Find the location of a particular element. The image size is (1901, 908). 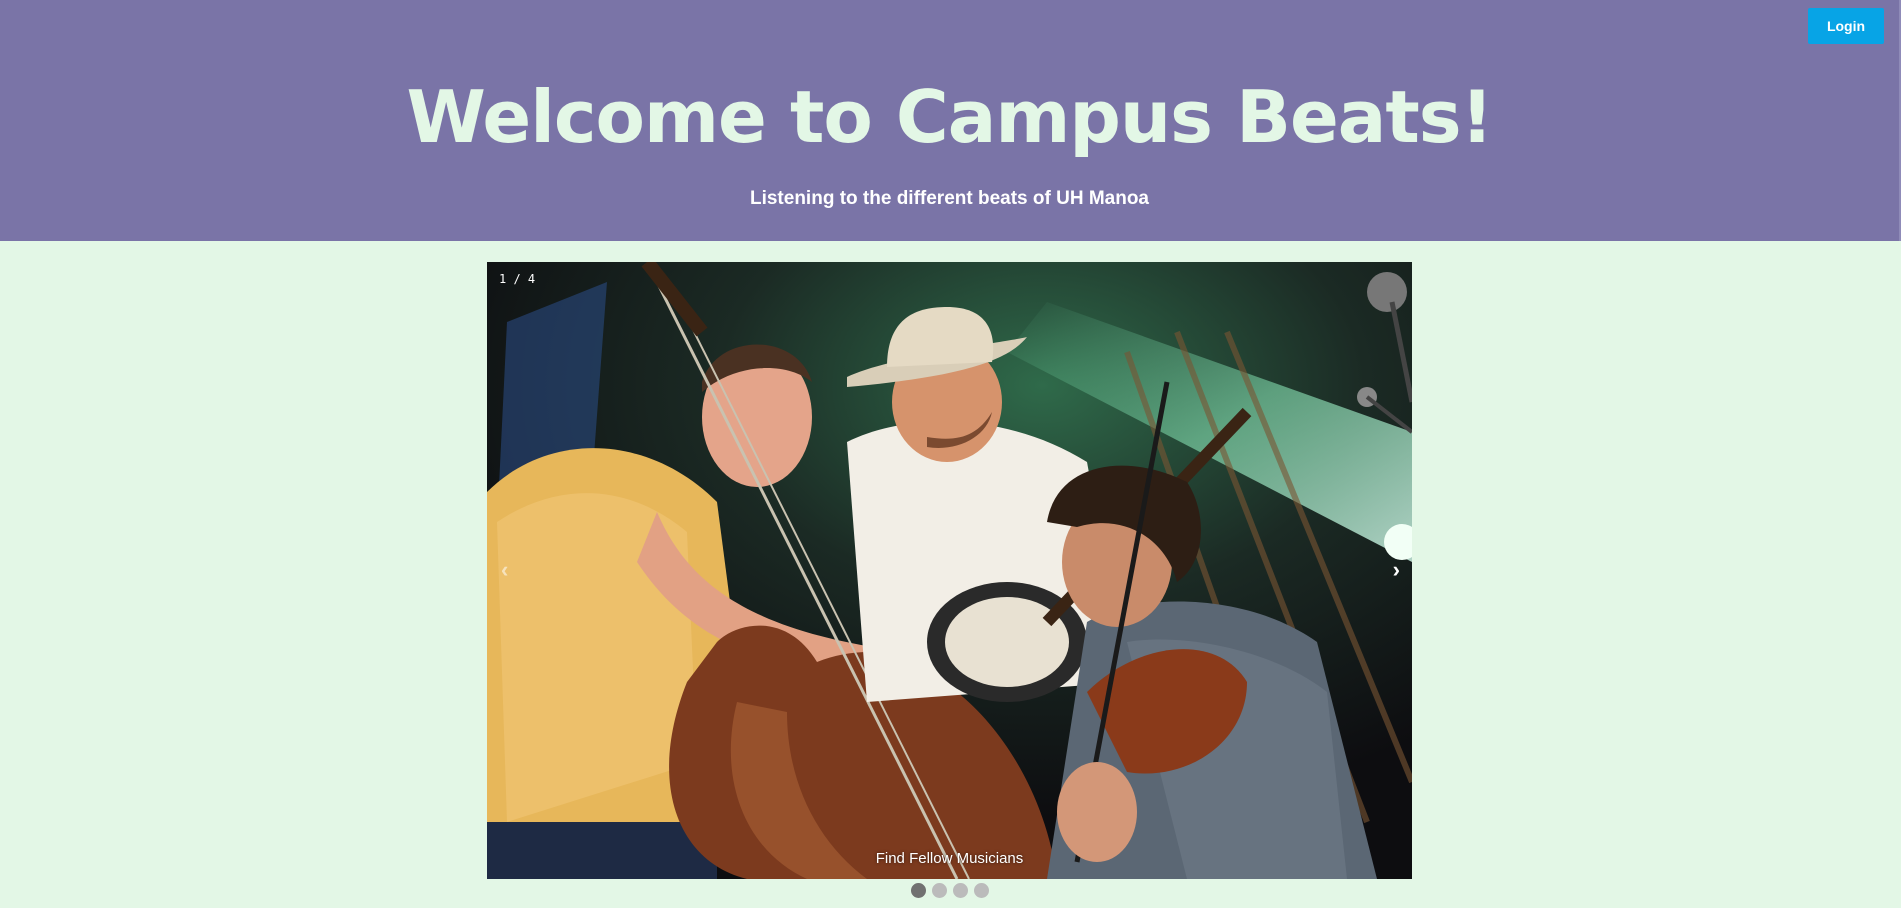

slide-caption: Find Fellow Musicians is located at coordinates (949, 858).